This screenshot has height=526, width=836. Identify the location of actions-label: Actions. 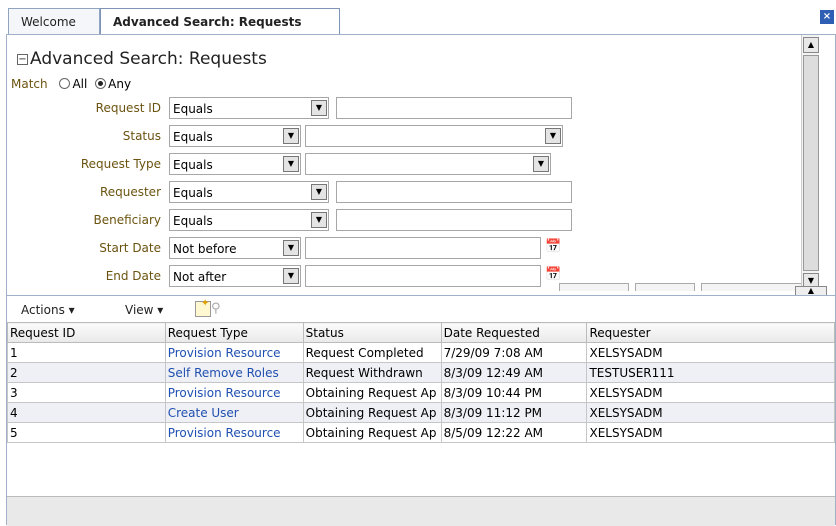
(43, 310).